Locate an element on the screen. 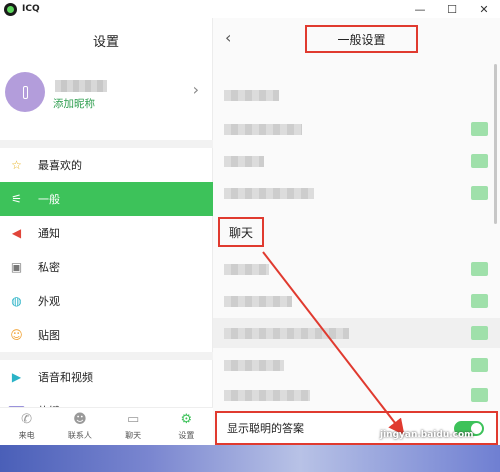  annotation-arrow is located at coordinates (333, 343).